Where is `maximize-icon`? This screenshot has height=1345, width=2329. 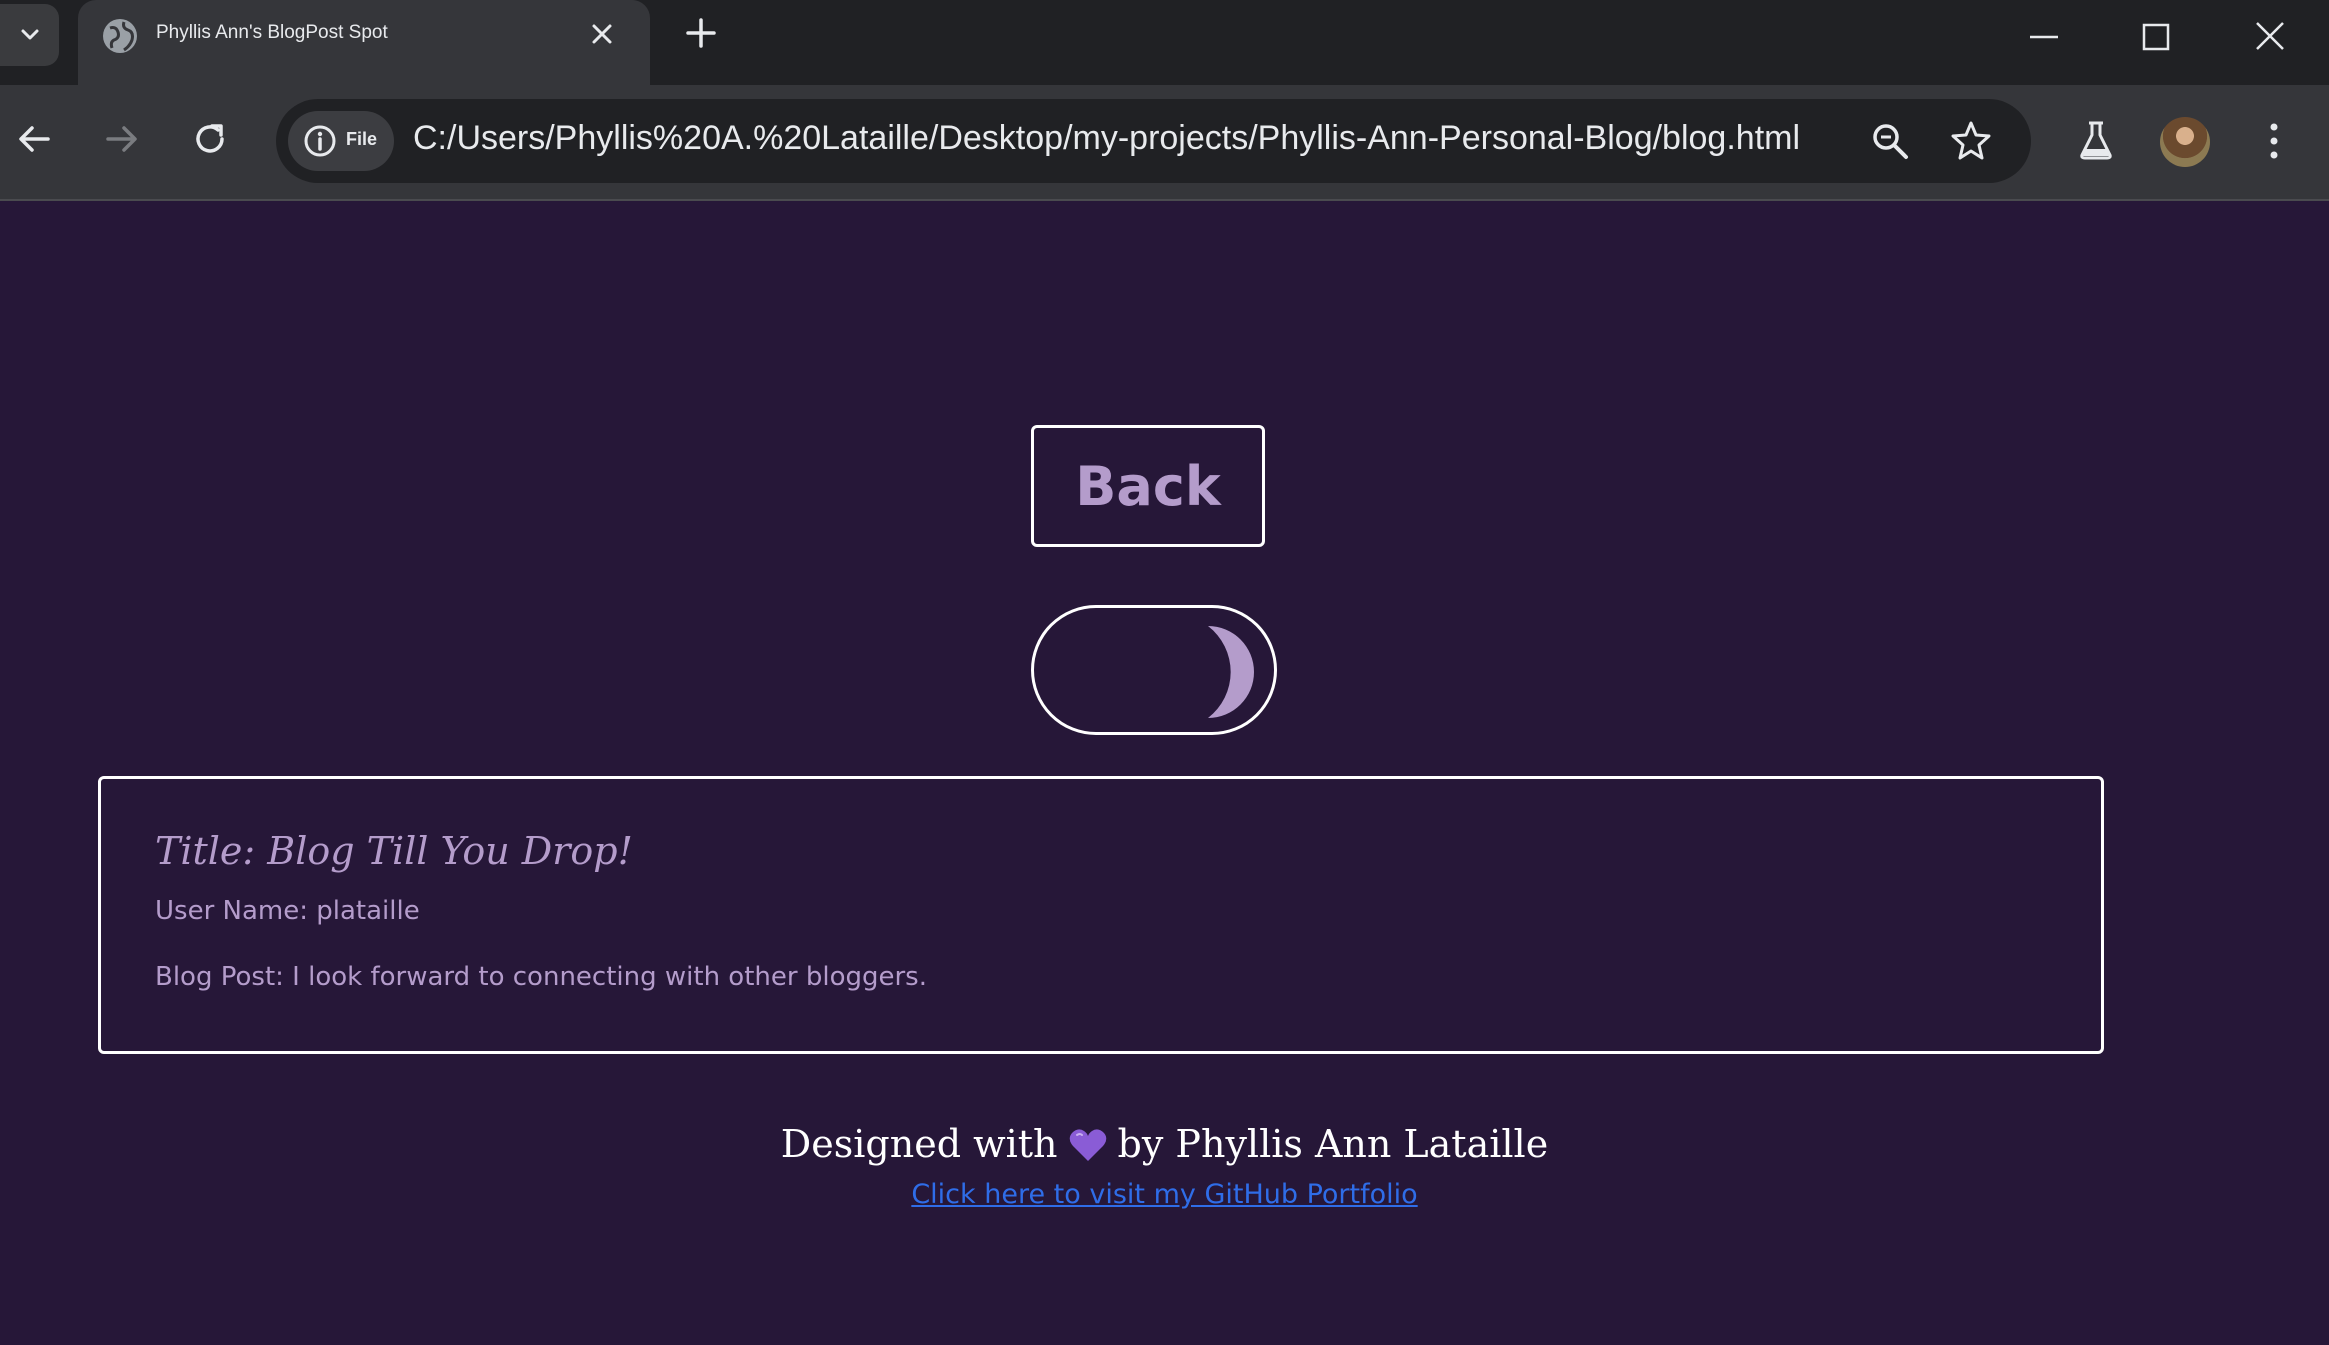
maximize-icon is located at coordinates (2156, 37).